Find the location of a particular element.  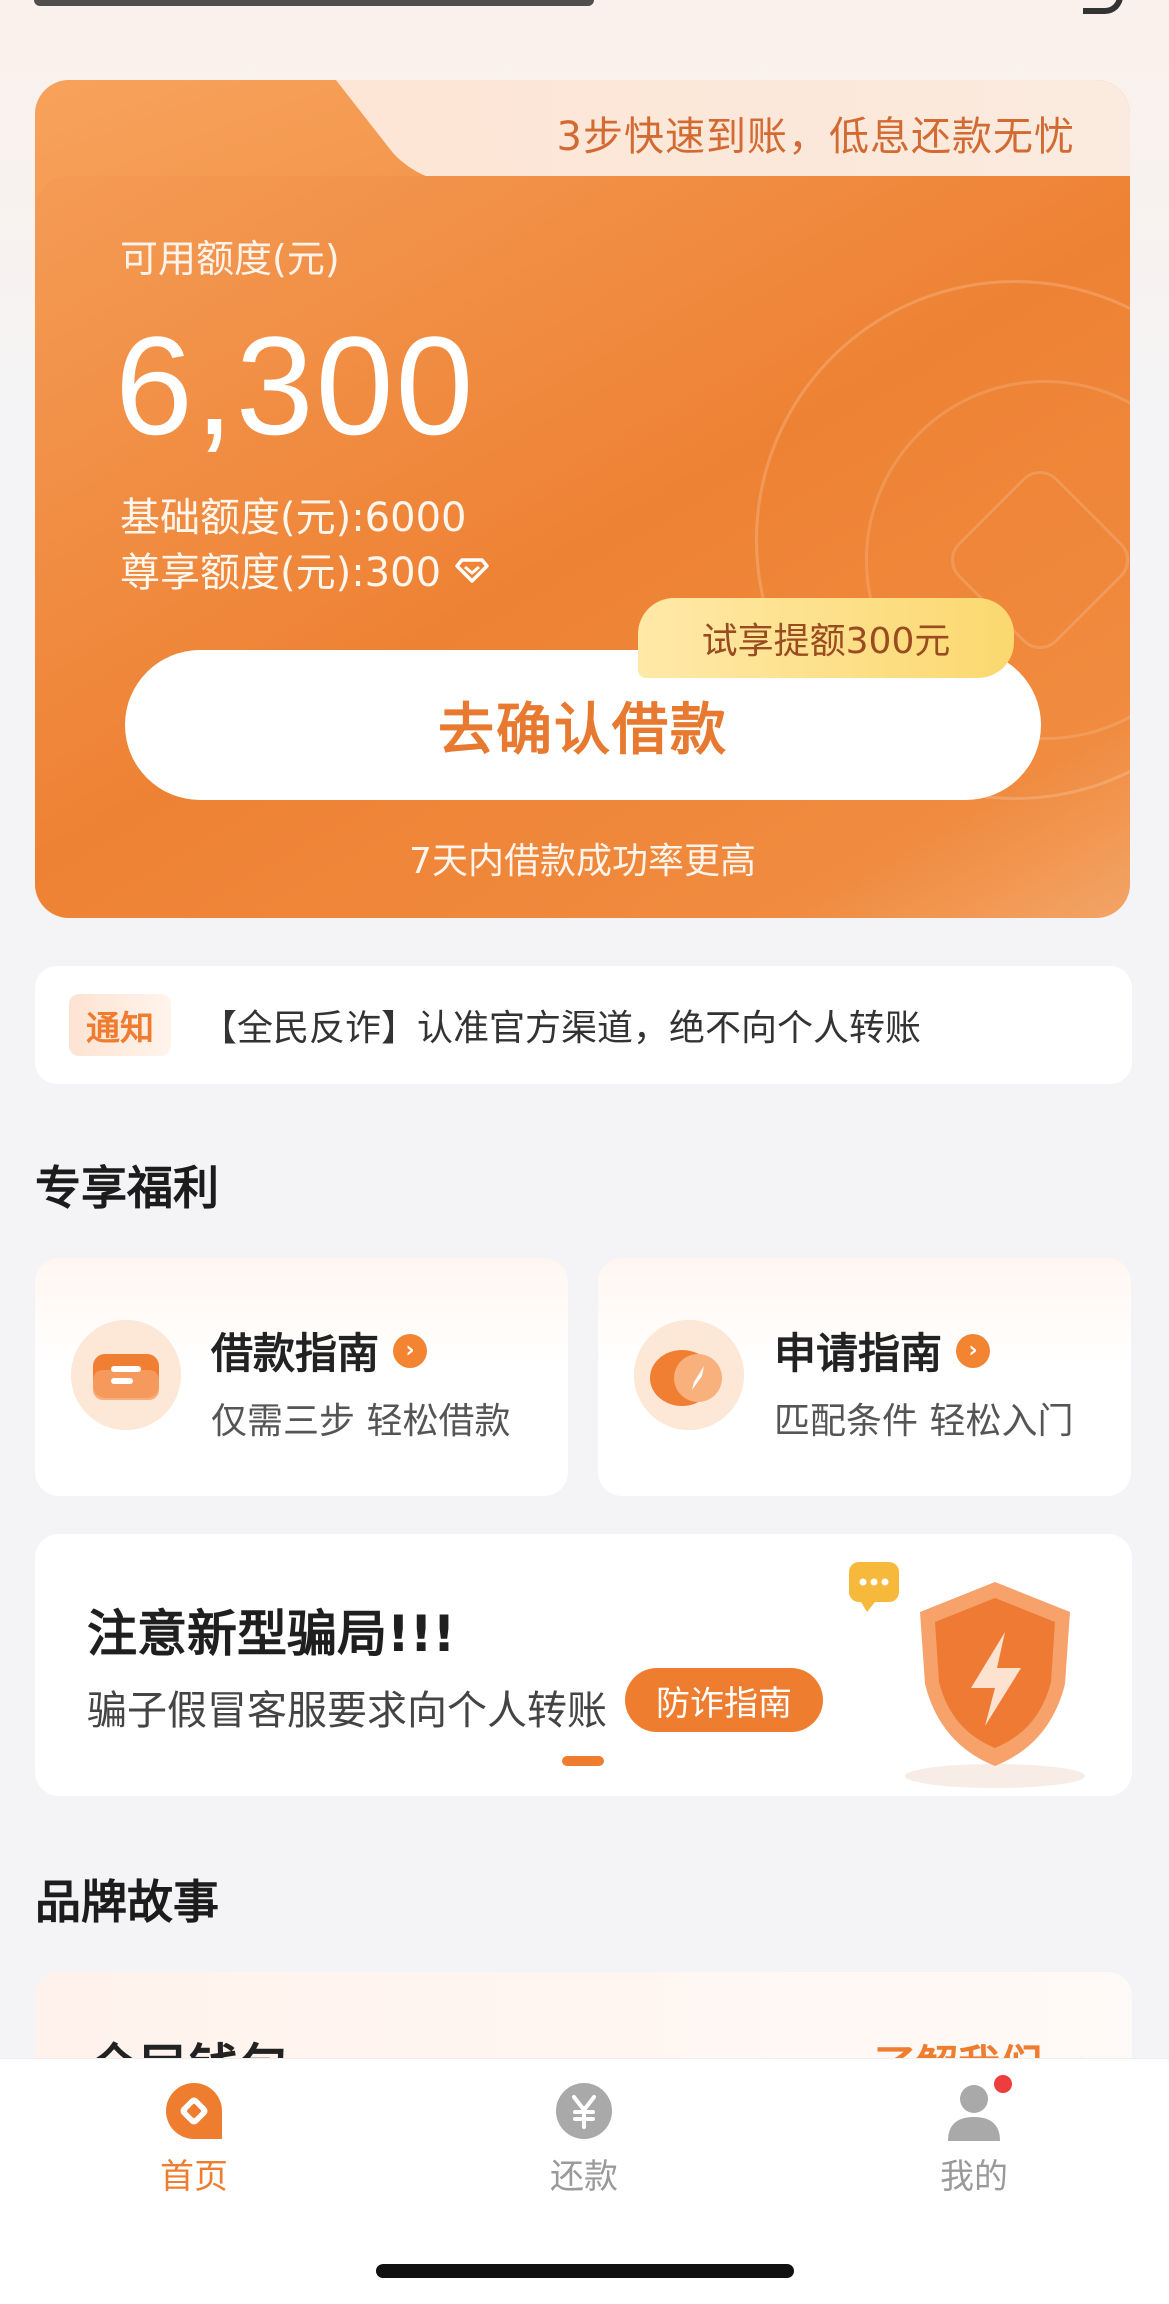

loan-guide-card: 借款指南 › 仅需三步 轻松借款 is located at coordinates (301, 1377).